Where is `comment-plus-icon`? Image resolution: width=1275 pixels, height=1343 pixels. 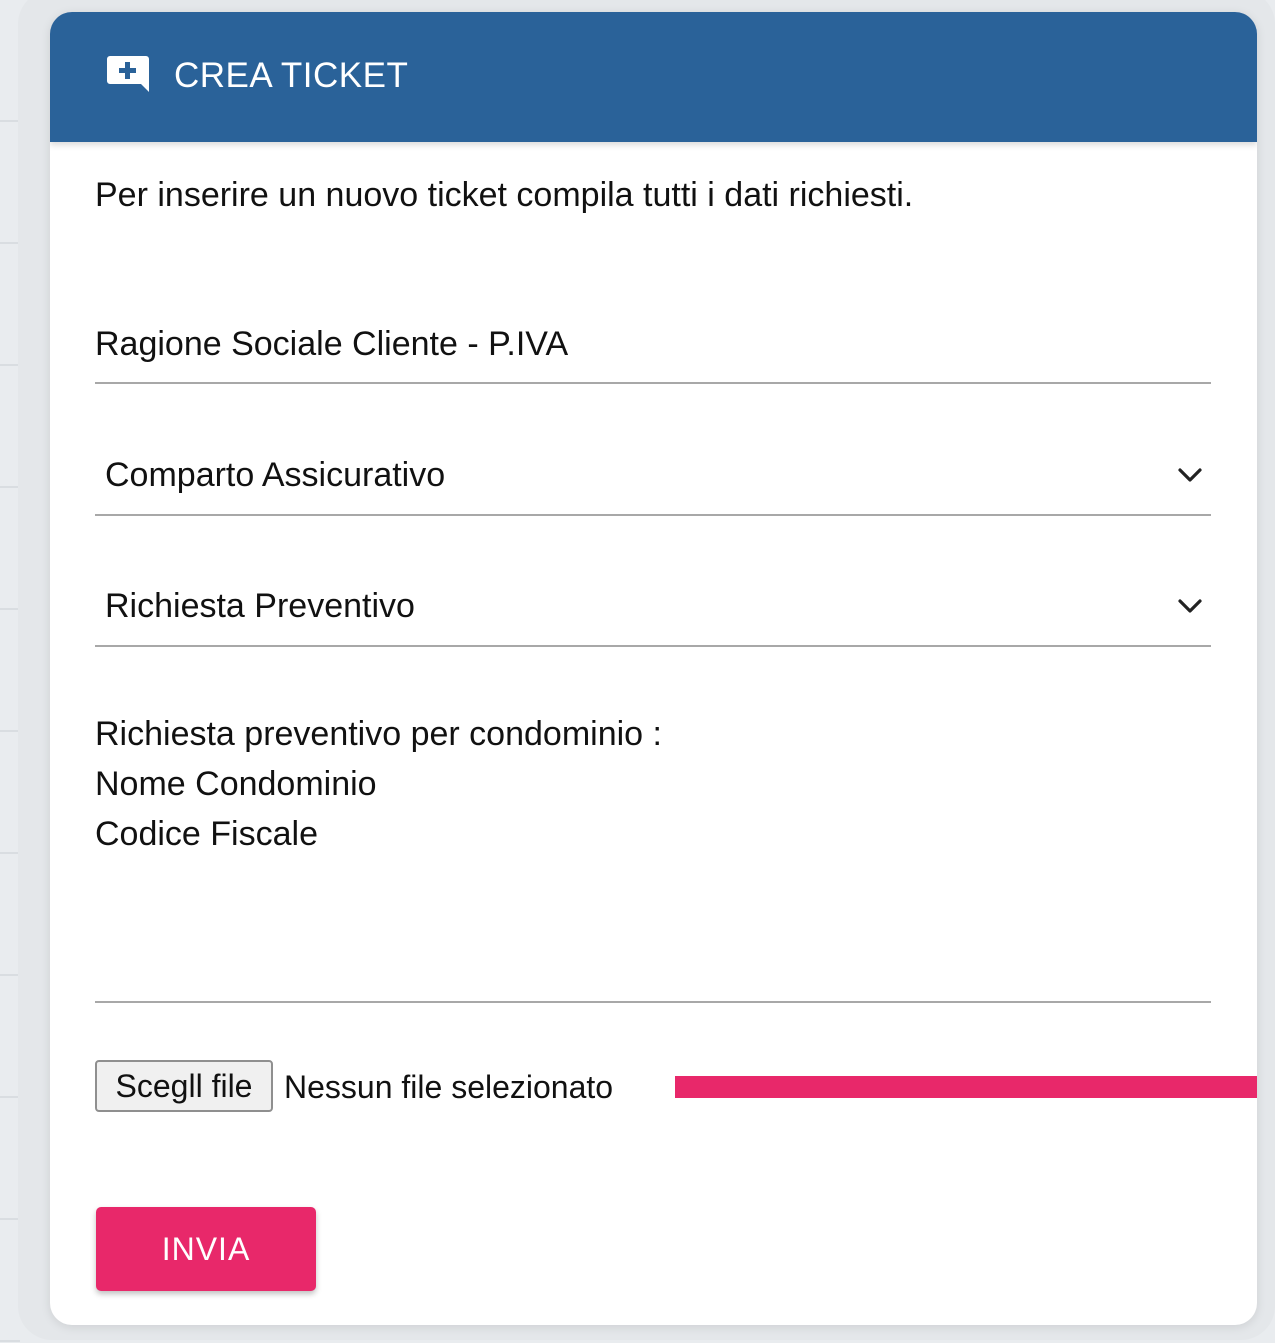
comment-plus-icon is located at coordinates (128, 74).